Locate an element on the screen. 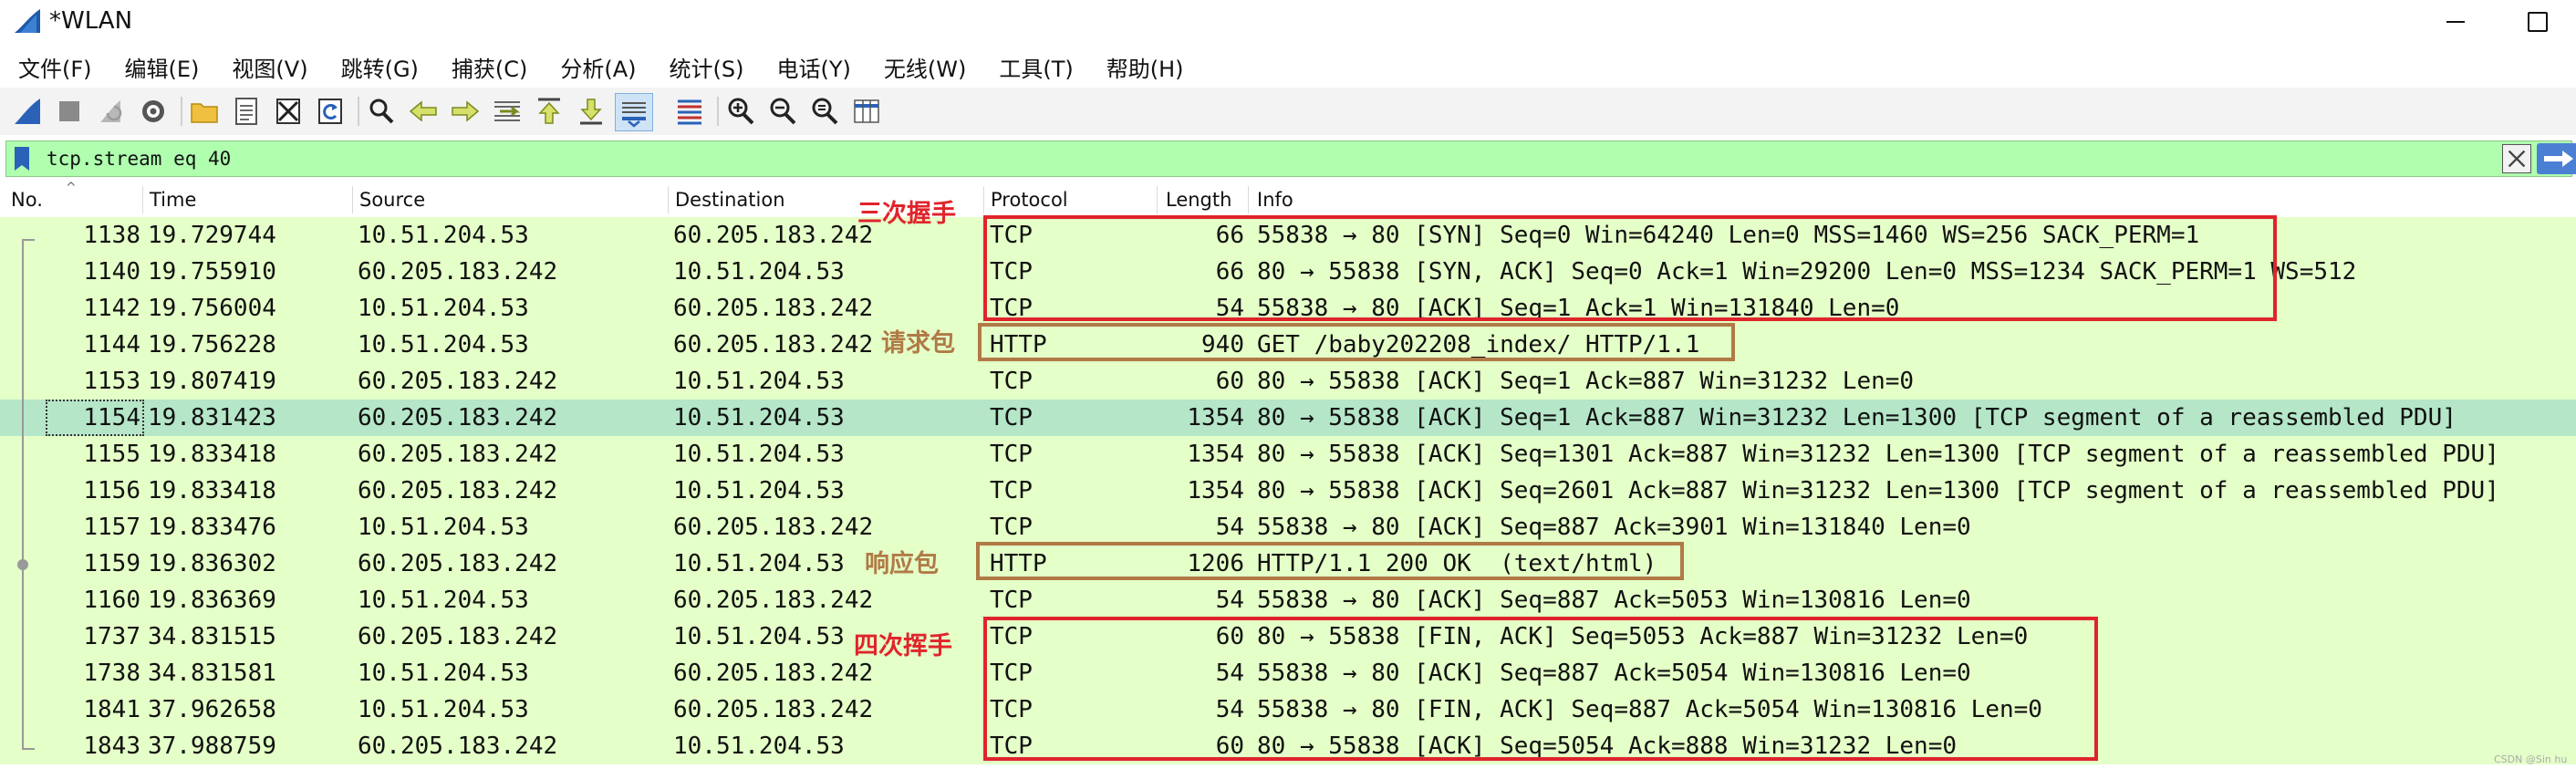 The height and width of the screenshot is (769, 2576). reload-file-icon is located at coordinates (330, 111).